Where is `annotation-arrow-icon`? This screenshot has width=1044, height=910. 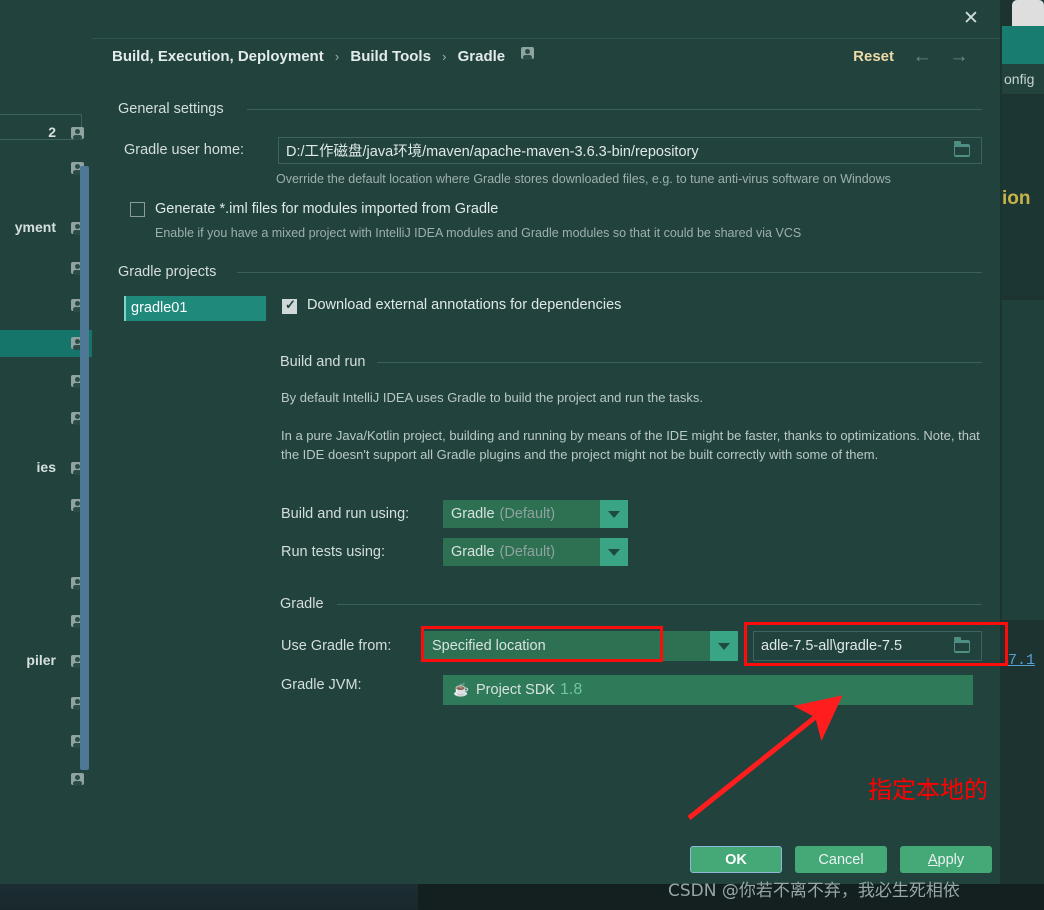
annotation-arrow-icon is located at coordinates (765, 757).